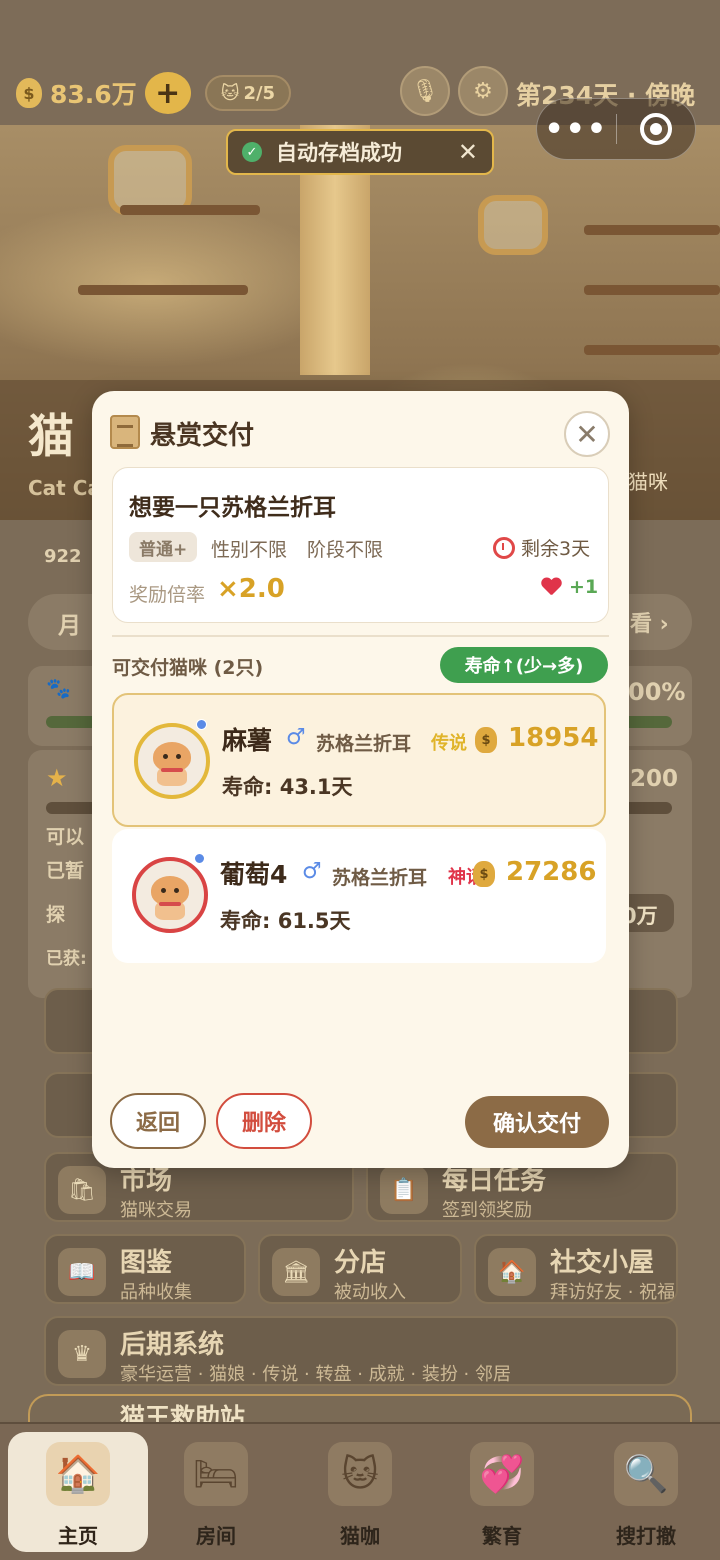 The image size is (720, 1560). Describe the element at coordinates (251, 589) in the screenshot. I see `reward-rate-value: ×2.0` at that location.